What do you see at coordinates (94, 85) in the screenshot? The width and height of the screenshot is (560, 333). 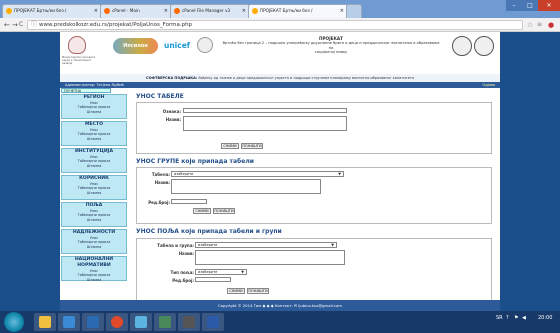 I see `admin-user-label: Администратор: Татјана Љубић` at bounding box center [94, 85].